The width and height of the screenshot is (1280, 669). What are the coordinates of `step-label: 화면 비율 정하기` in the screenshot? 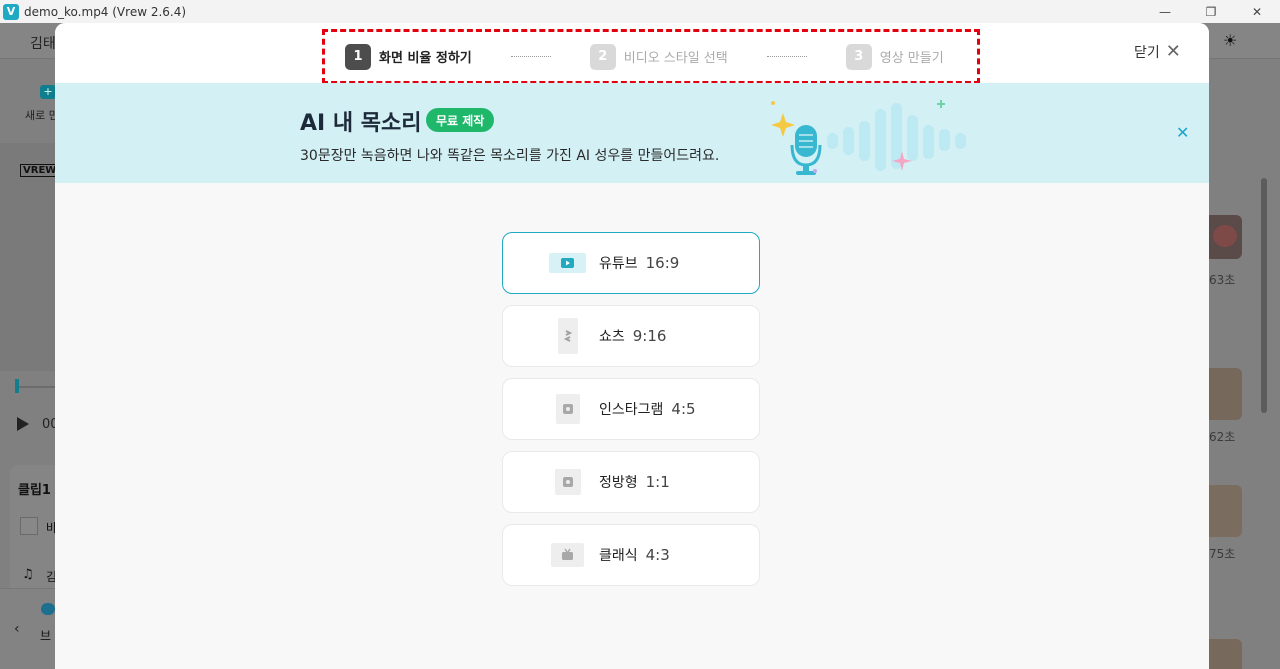 It's located at (425, 58).